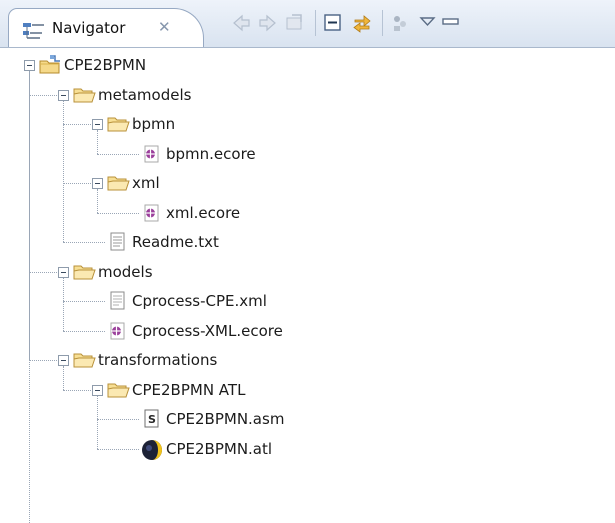  Describe the element at coordinates (241, 23) in the screenshot. I see `back-icon` at that location.